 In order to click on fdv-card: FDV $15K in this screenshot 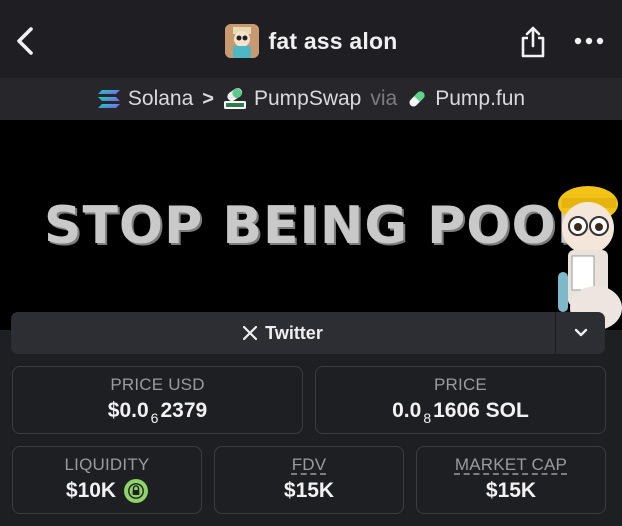, I will do `click(309, 480)`.